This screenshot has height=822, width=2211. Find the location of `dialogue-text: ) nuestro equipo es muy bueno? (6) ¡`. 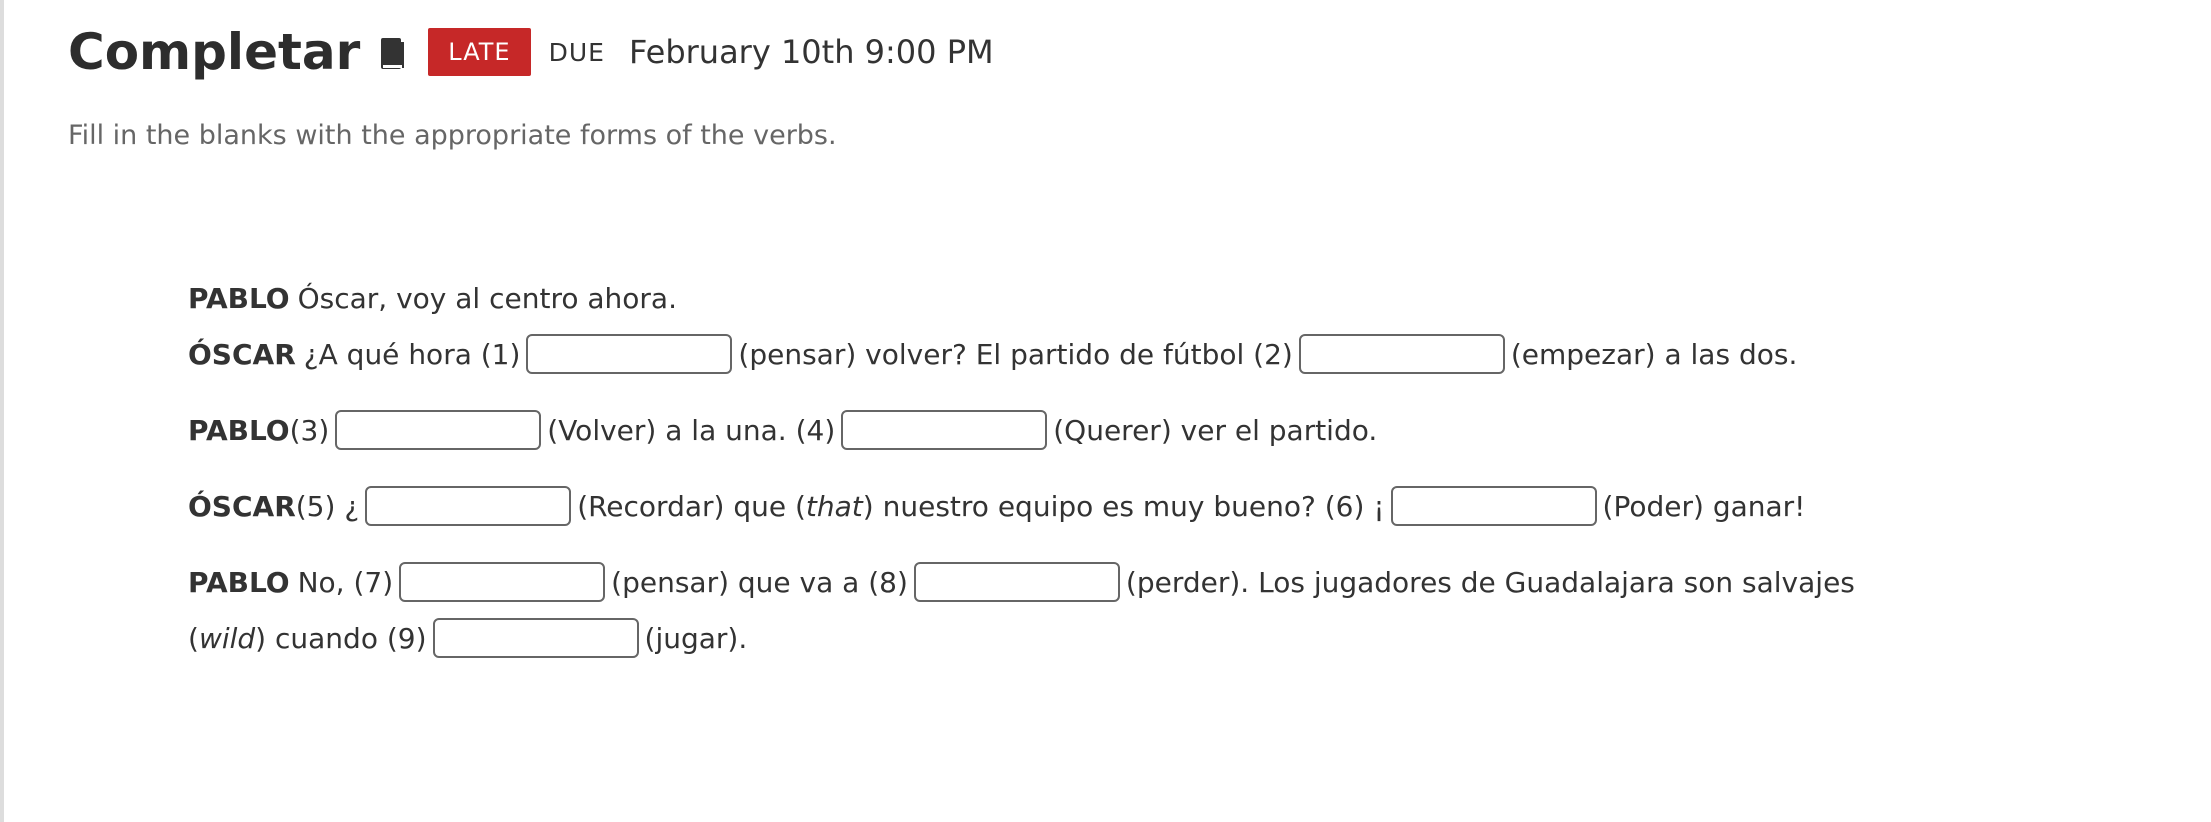

dialogue-text: ) nuestro equipo es muy bueno? (6) ¡ is located at coordinates (1123, 506).